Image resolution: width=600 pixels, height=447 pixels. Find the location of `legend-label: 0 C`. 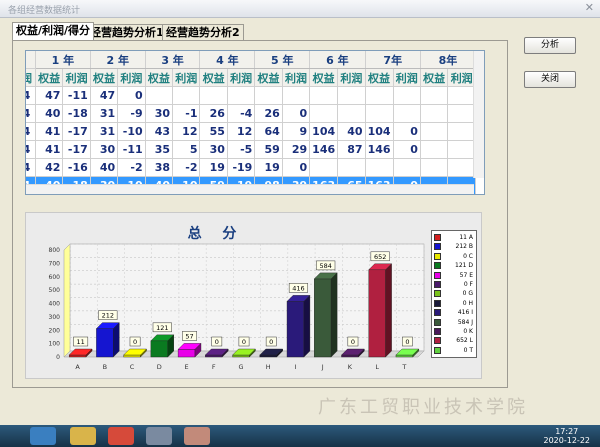

legend-label: 0 C is located at coordinates (468, 256).